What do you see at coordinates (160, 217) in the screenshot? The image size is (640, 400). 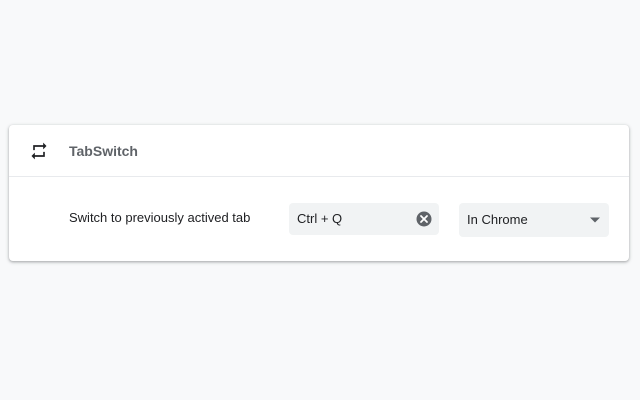 I see `command-description: Switch to previously actived tab` at bounding box center [160, 217].